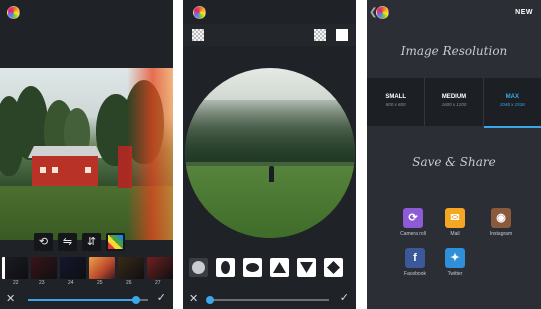 The height and width of the screenshot is (309, 541). I want to click on resolution-name: MEDIUM, so click(454, 97).